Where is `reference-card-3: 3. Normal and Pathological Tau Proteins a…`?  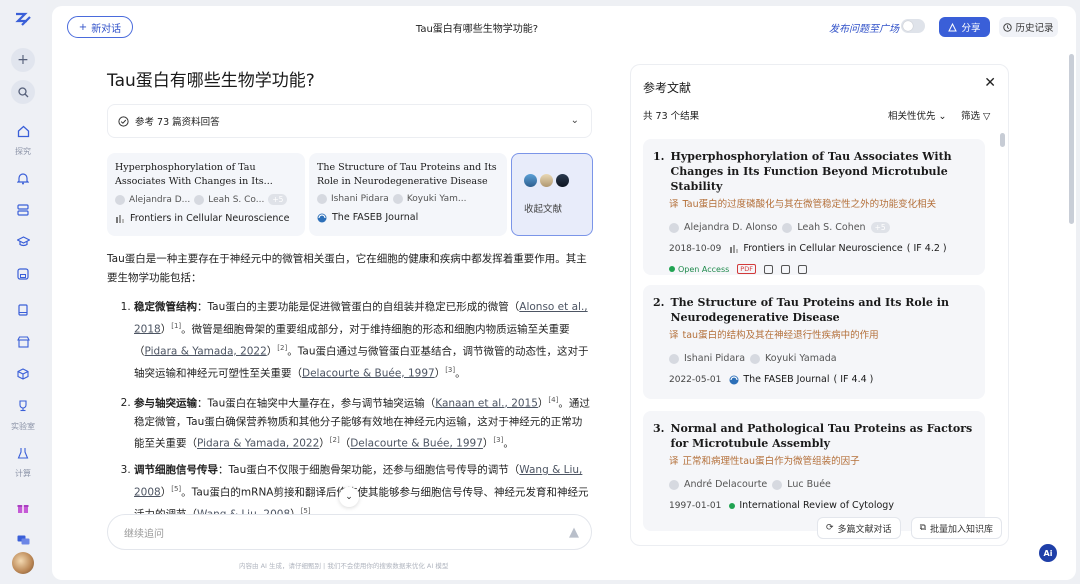
reference-card-3: 3. Normal and Pathological Tau Proteins a… is located at coordinates (814, 471).